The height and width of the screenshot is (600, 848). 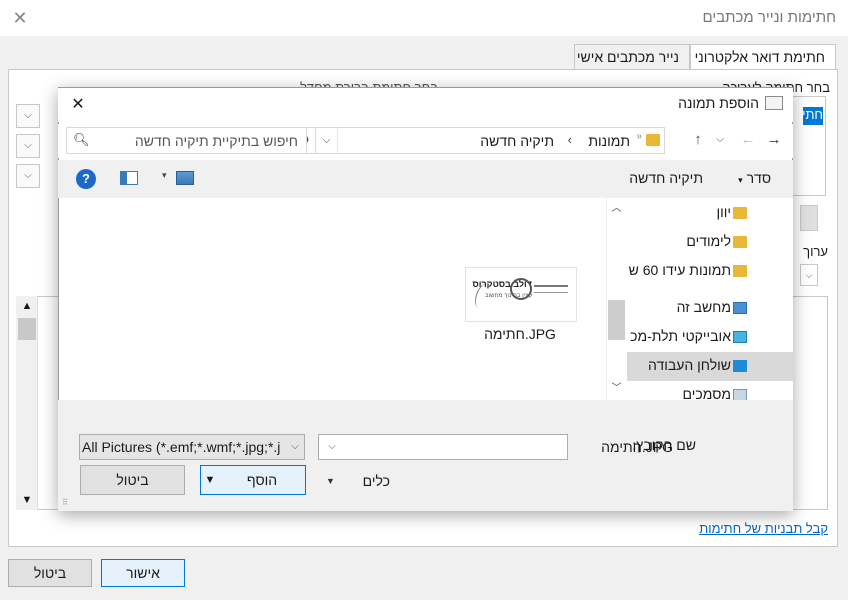 What do you see at coordinates (689, 365) in the screenshot?
I see `nav-item-label: שולחן העבודה` at bounding box center [689, 365].